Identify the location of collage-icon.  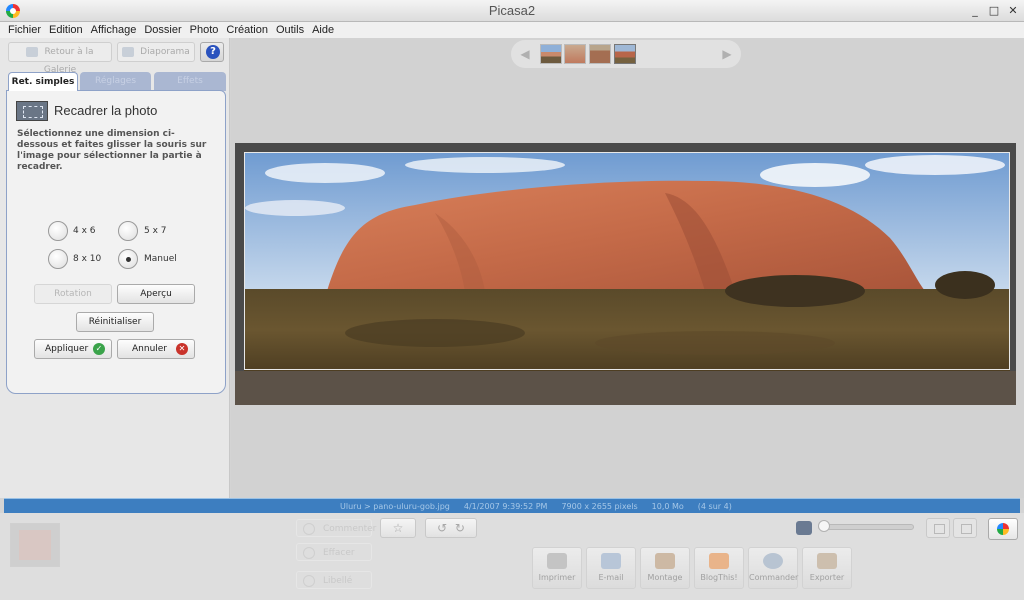
(665, 561).